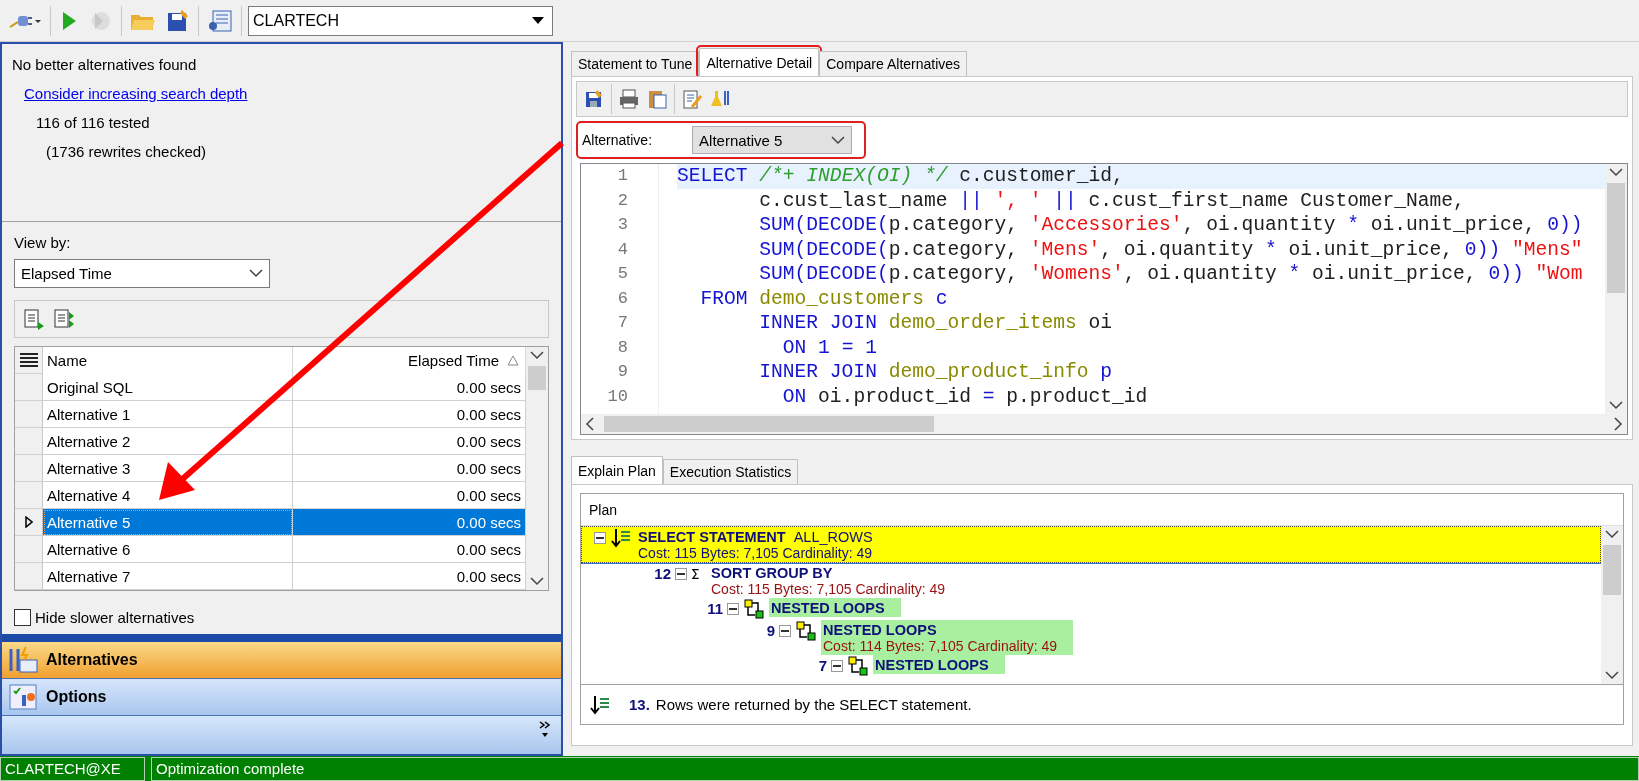  Describe the element at coordinates (965, 396) in the screenshot. I see `code-line: ON oi.product_id = p.product_id` at that location.